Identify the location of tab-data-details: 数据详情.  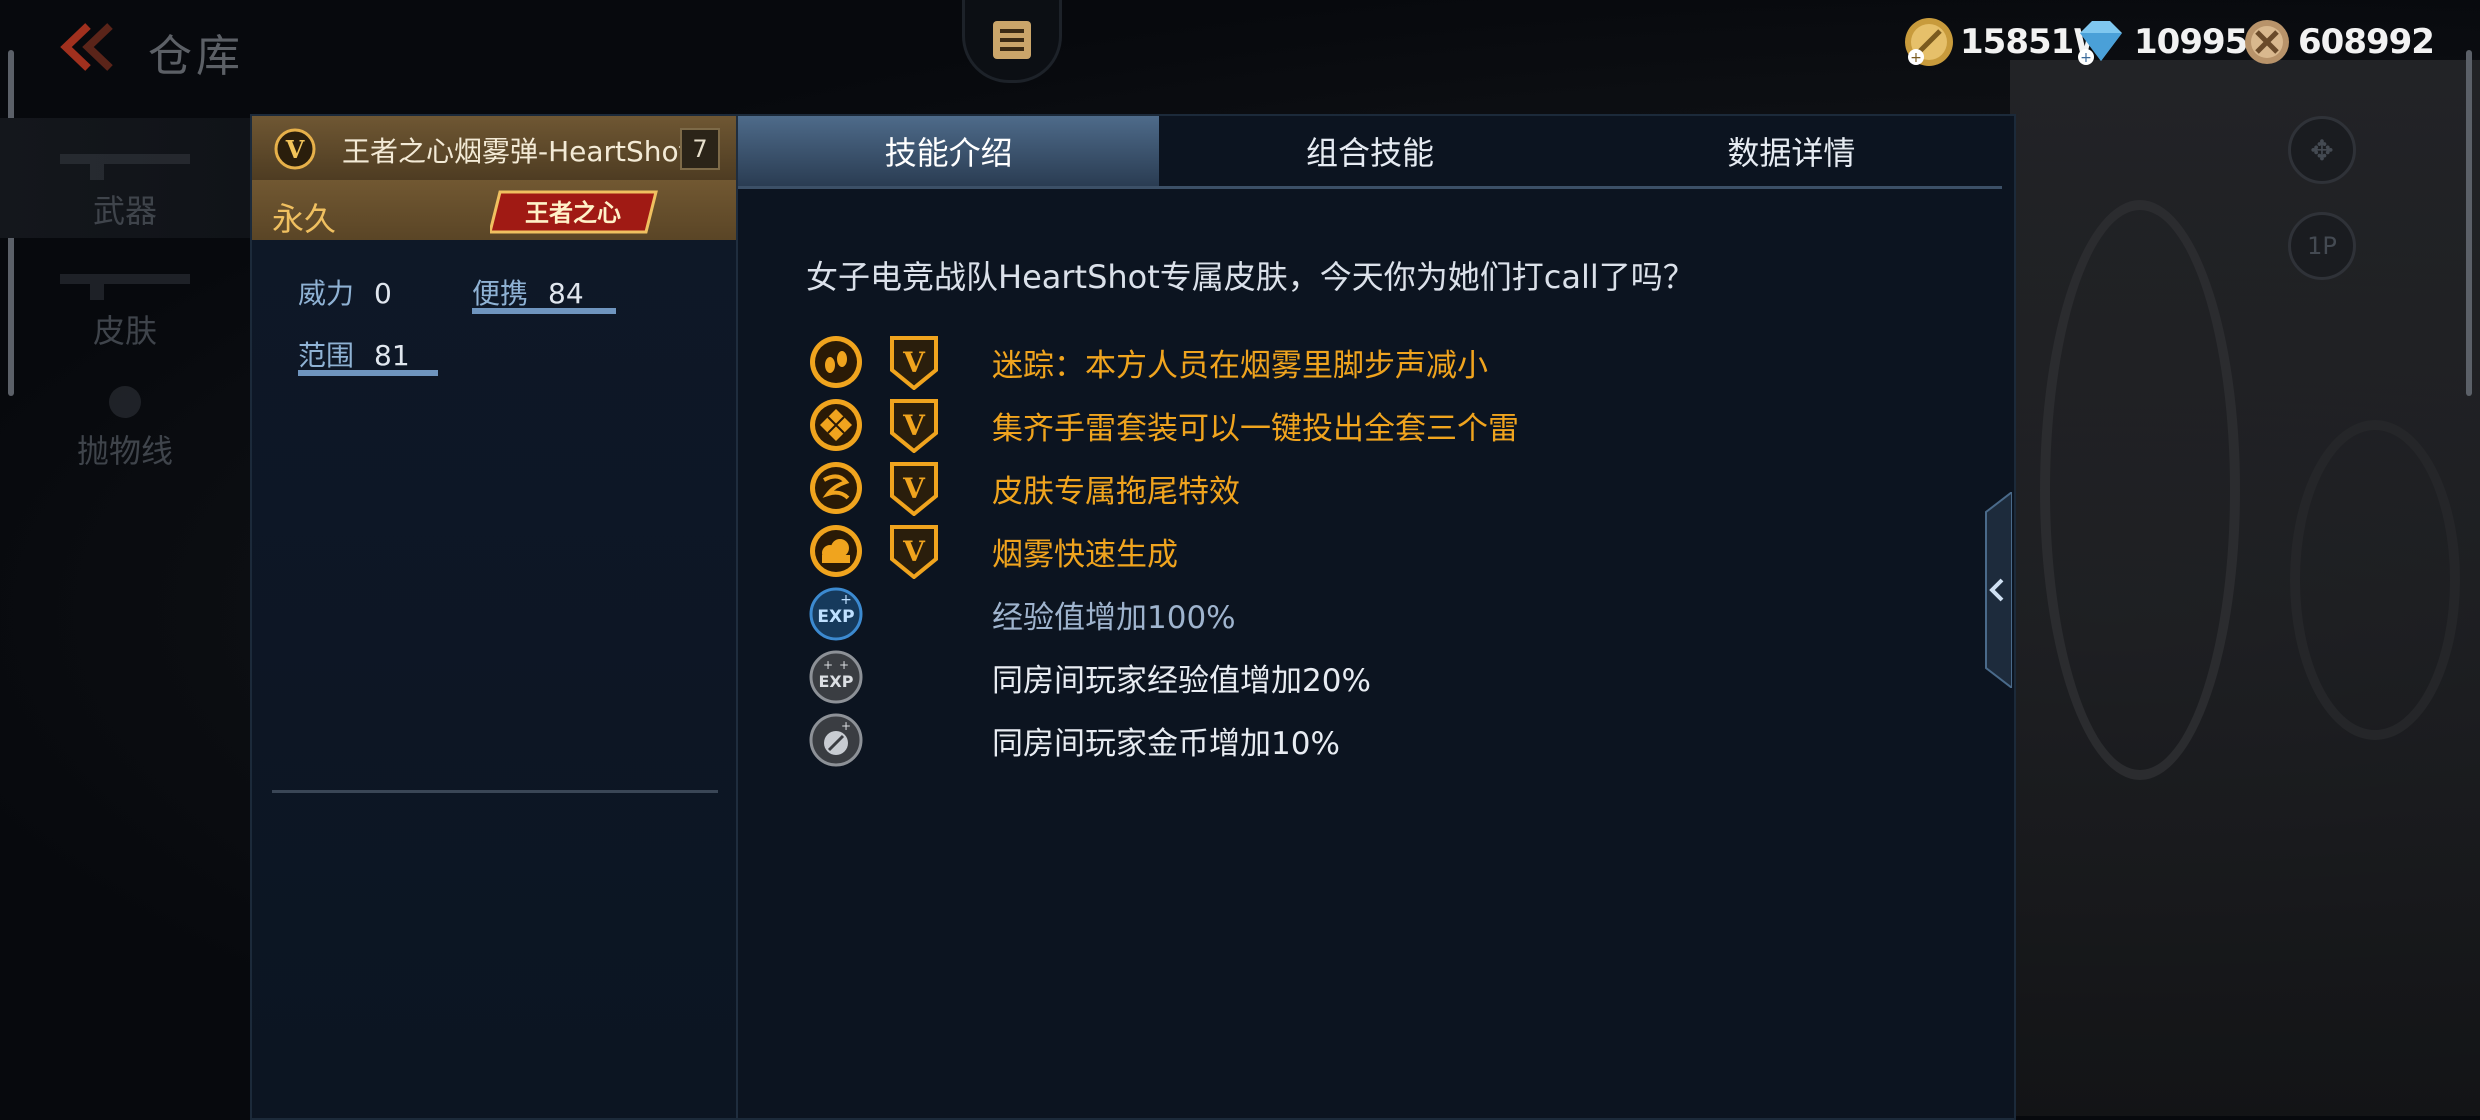
(1791, 151).